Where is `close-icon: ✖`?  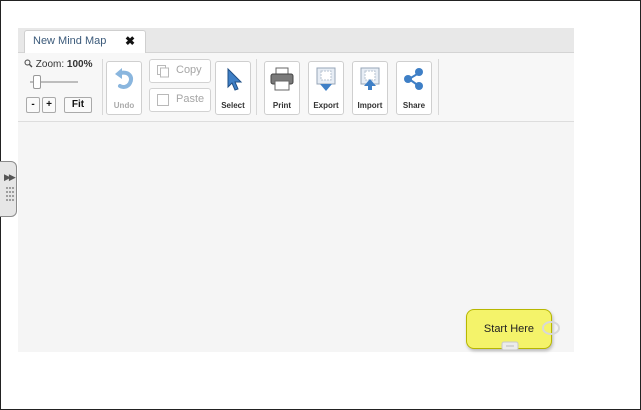
close-icon: ✖ is located at coordinates (130, 41).